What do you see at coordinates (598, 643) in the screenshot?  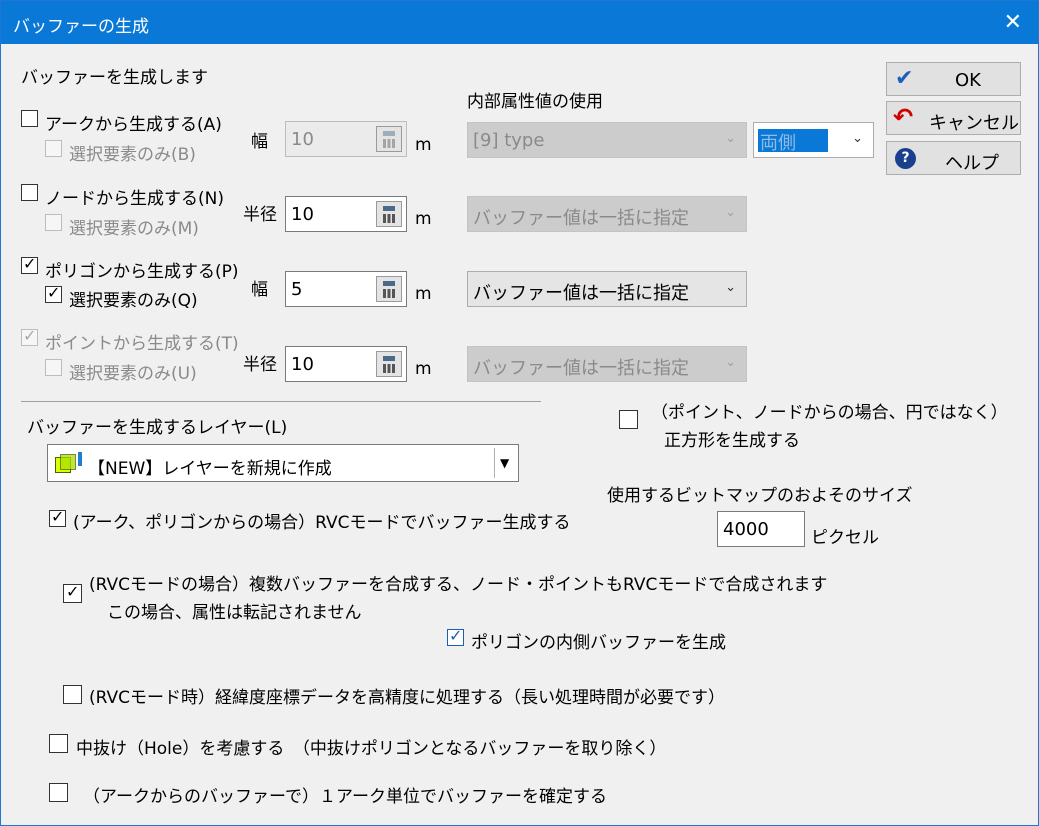 I see `inner-buffer-label: ポリゴンの内側バッファーを生成` at bounding box center [598, 643].